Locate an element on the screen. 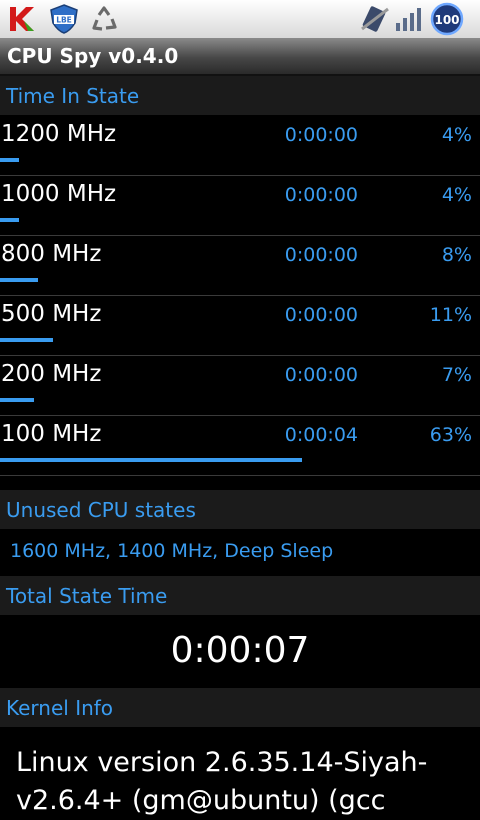 The height and width of the screenshot is (820, 480). svg-text: LBE is located at coordinates (64, 20).